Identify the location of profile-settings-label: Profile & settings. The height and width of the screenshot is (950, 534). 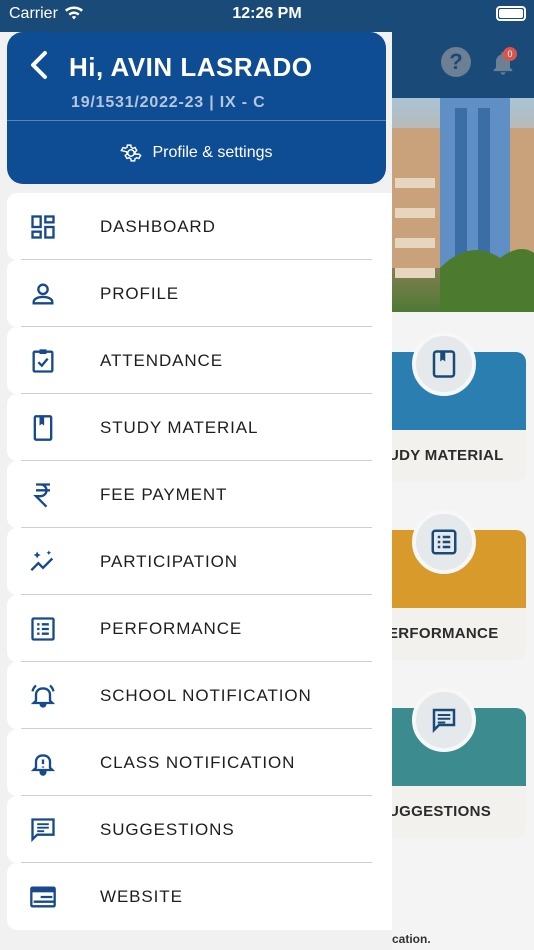
(212, 152).